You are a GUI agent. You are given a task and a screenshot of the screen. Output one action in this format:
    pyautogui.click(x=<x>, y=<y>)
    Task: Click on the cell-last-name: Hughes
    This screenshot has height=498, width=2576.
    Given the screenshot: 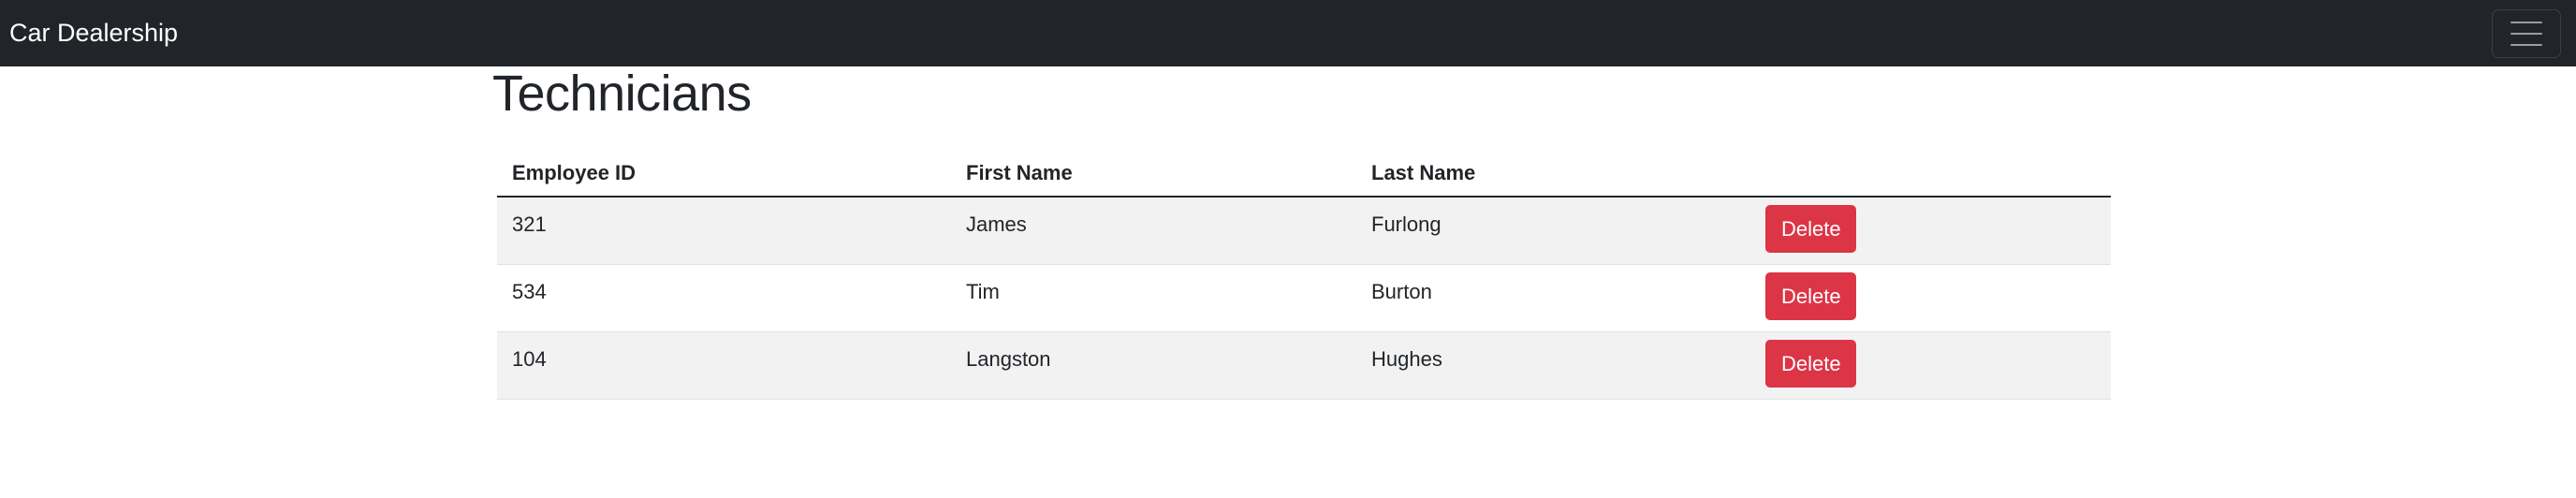 What is the action you would take?
    pyautogui.click(x=1555, y=365)
    